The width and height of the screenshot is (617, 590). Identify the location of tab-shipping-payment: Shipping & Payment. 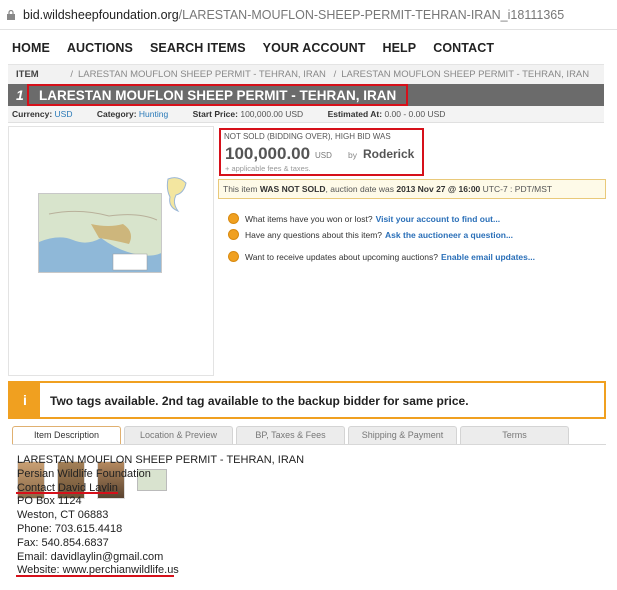
(402, 435).